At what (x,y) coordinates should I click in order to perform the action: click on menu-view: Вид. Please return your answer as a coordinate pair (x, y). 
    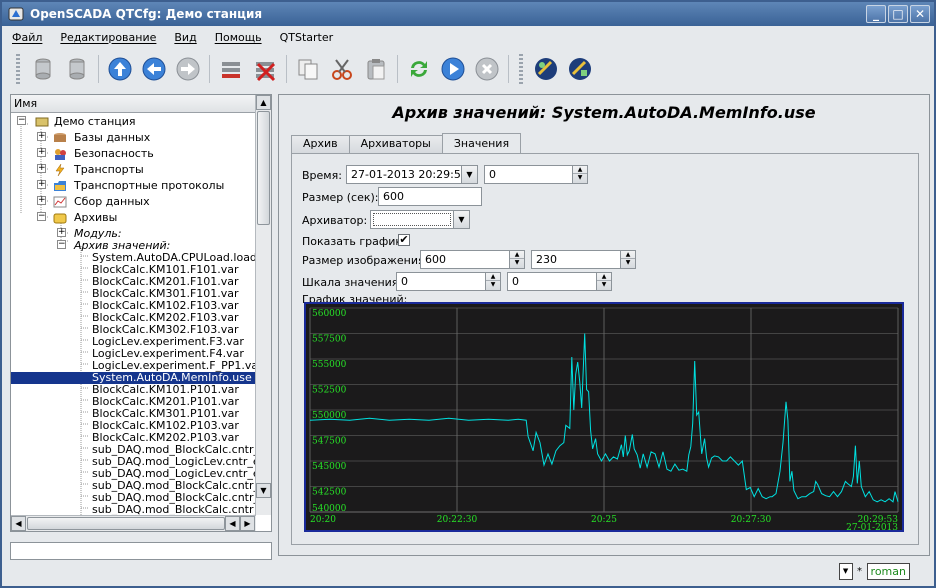
    Looking at the image, I should click on (185, 37).